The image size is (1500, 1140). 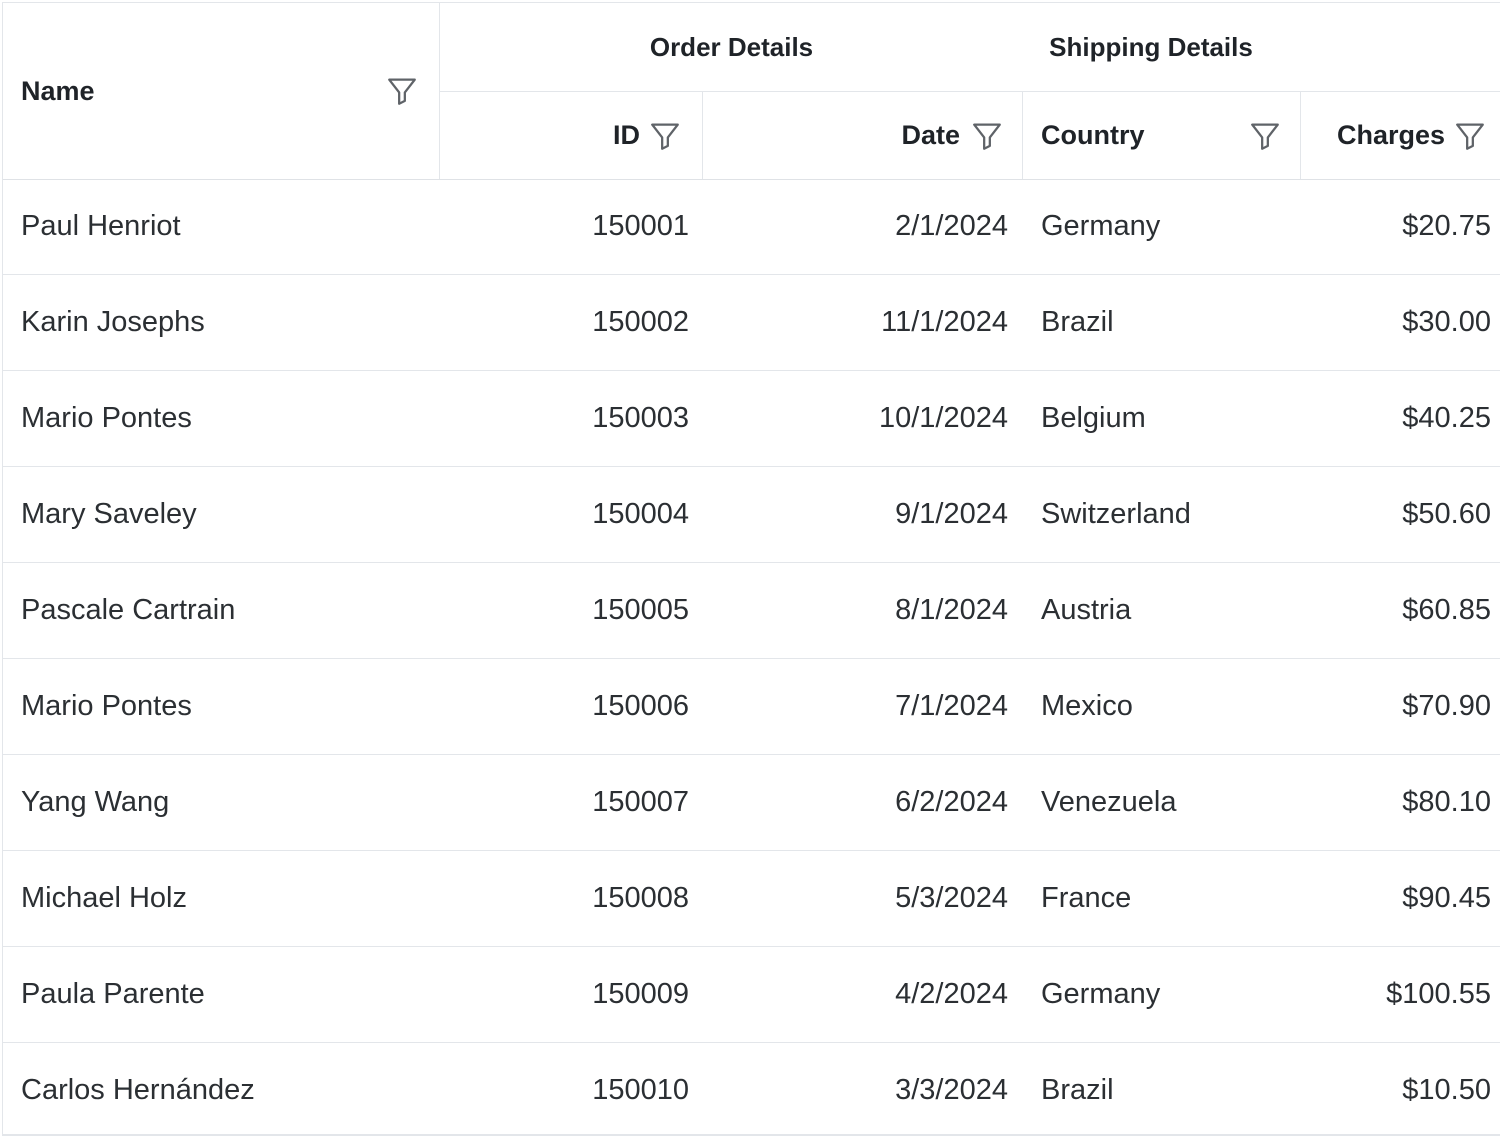 I want to click on cell-date: 8/1/2024, so click(x=951, y=610).